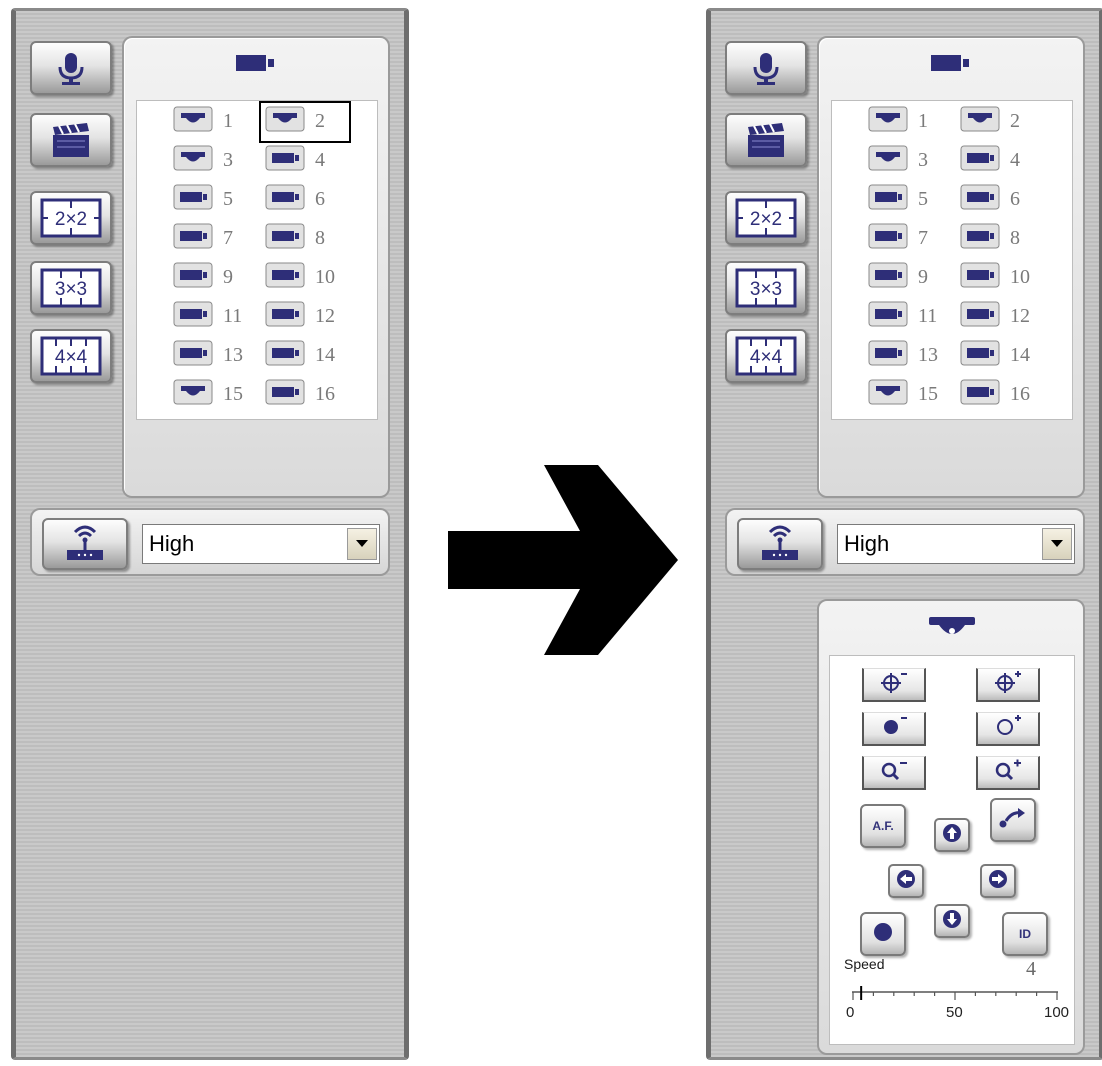  I want to click on focus-minus-icon, so click(894, 684).